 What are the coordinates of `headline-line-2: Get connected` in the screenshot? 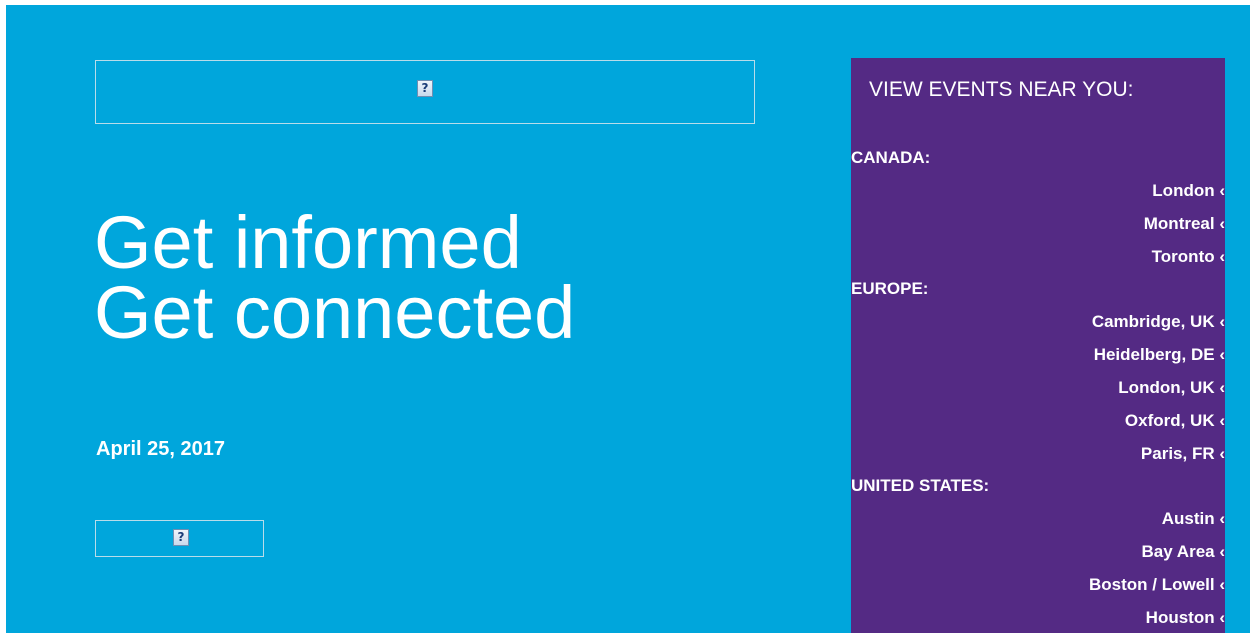 It's located at (335, 312).